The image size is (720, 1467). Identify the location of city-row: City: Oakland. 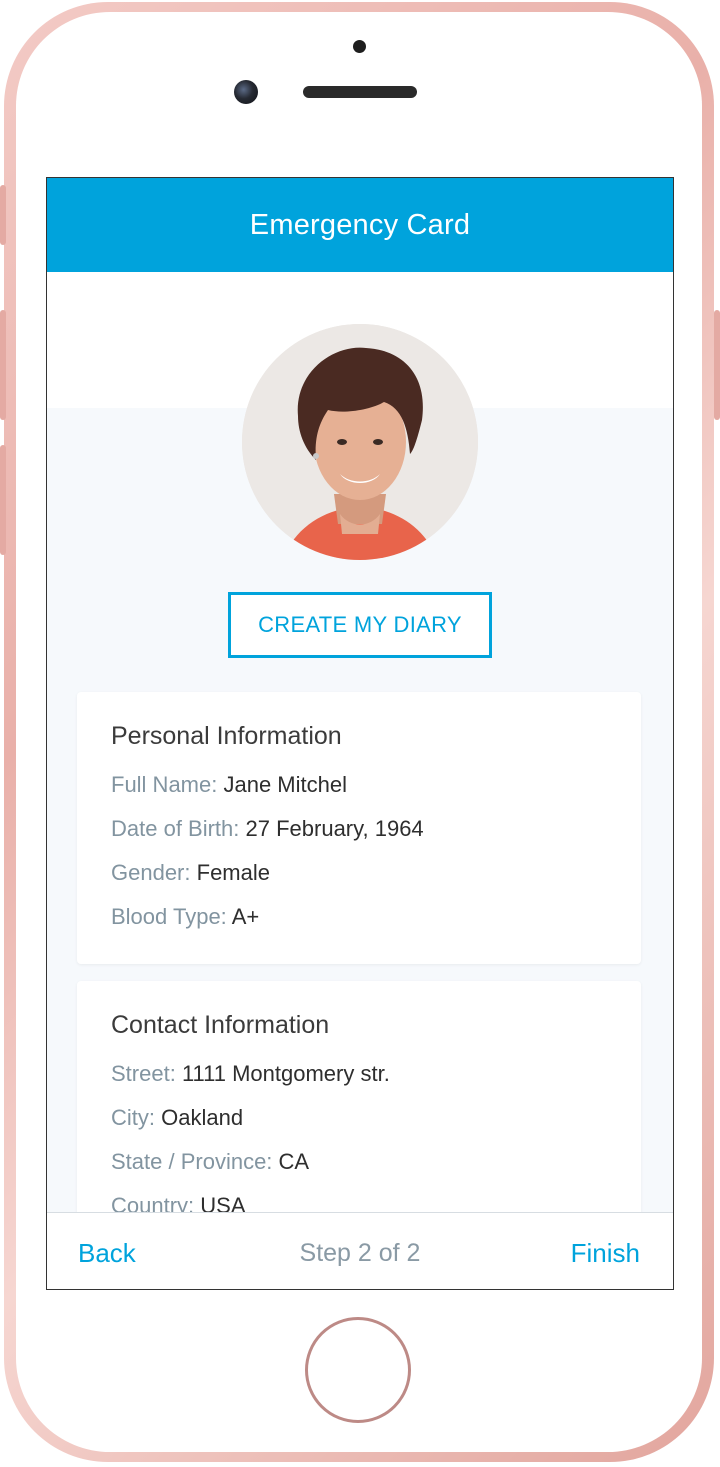
(177, 1118).